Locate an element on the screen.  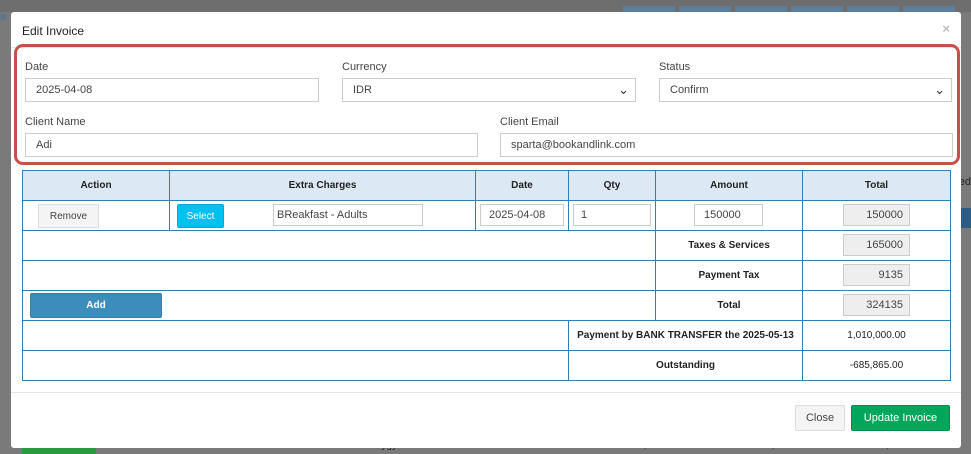
total-cell: 150000 is located at coordinates (876, 215).